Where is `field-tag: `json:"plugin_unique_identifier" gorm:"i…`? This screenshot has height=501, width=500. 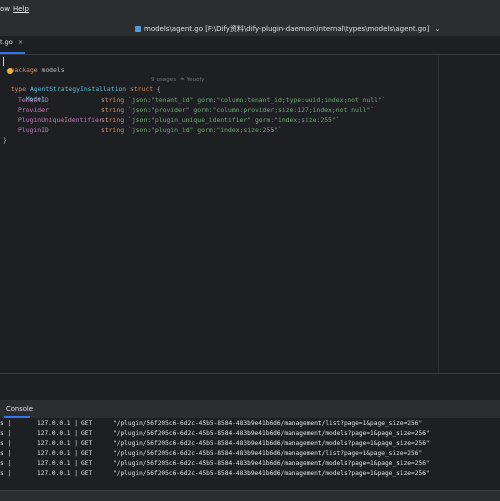 field-tag: `json:"plugin_unique_identifier" gorm:"i… is located at coordinates (233, 120).